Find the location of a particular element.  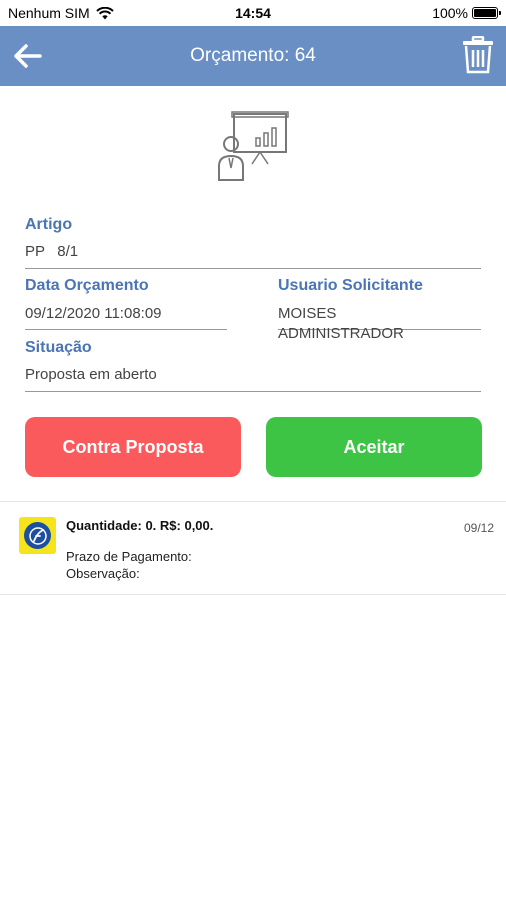

presentation-person-icon is located at coordinates (253, 146).